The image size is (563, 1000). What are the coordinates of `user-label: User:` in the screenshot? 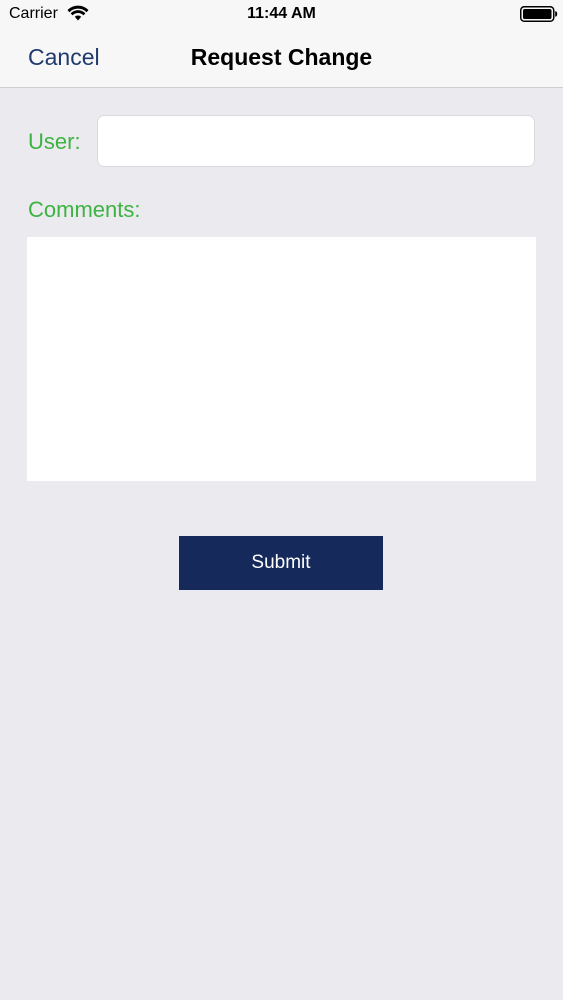 It's located at (54, 141).